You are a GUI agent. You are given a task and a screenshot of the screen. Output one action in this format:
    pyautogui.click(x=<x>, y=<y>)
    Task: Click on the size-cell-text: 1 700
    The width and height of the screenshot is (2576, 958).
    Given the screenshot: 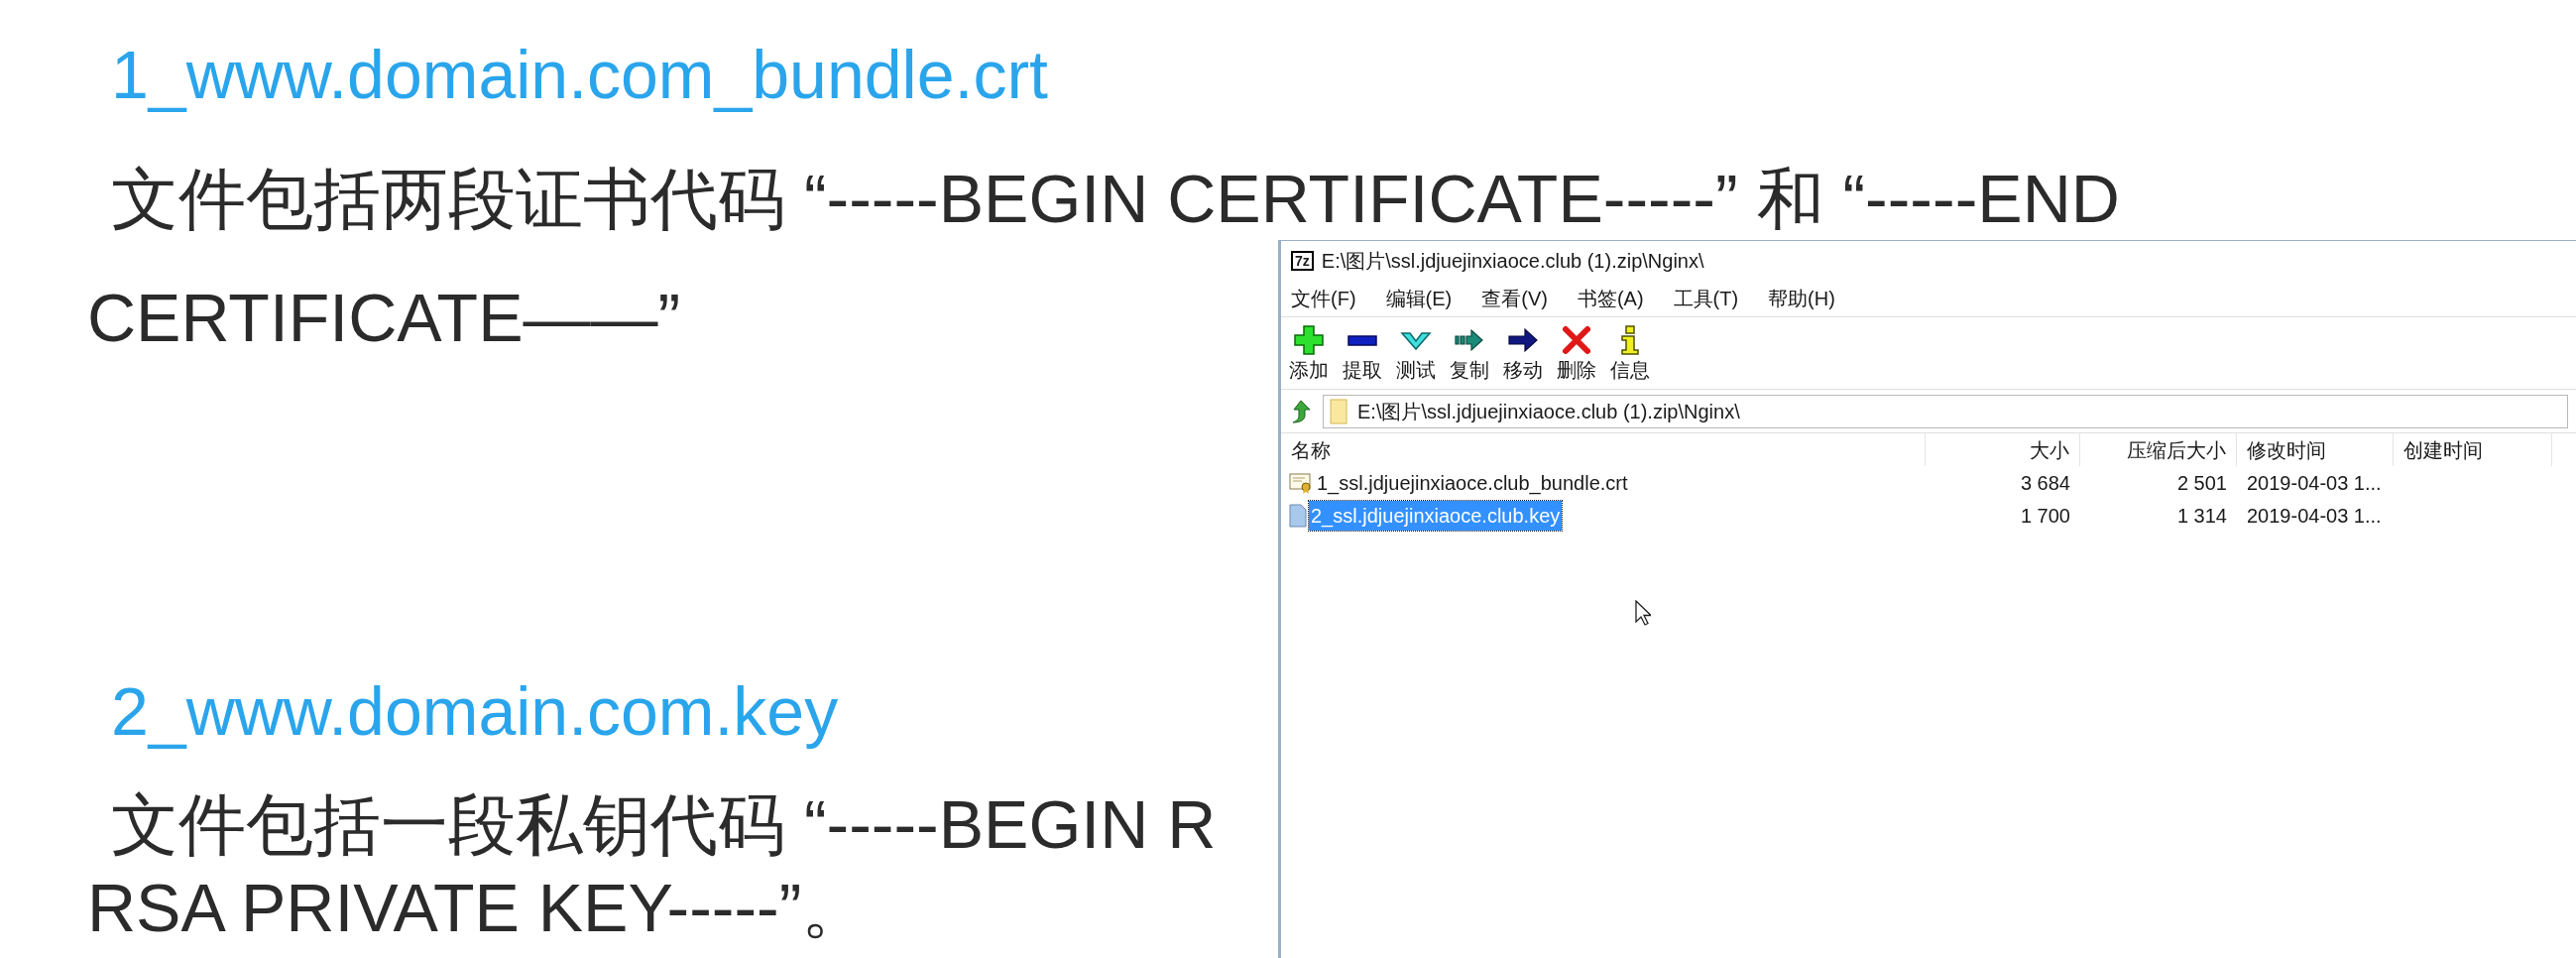 What is the action you would take?
    pyautogui.click(x=2045, y=516)
    